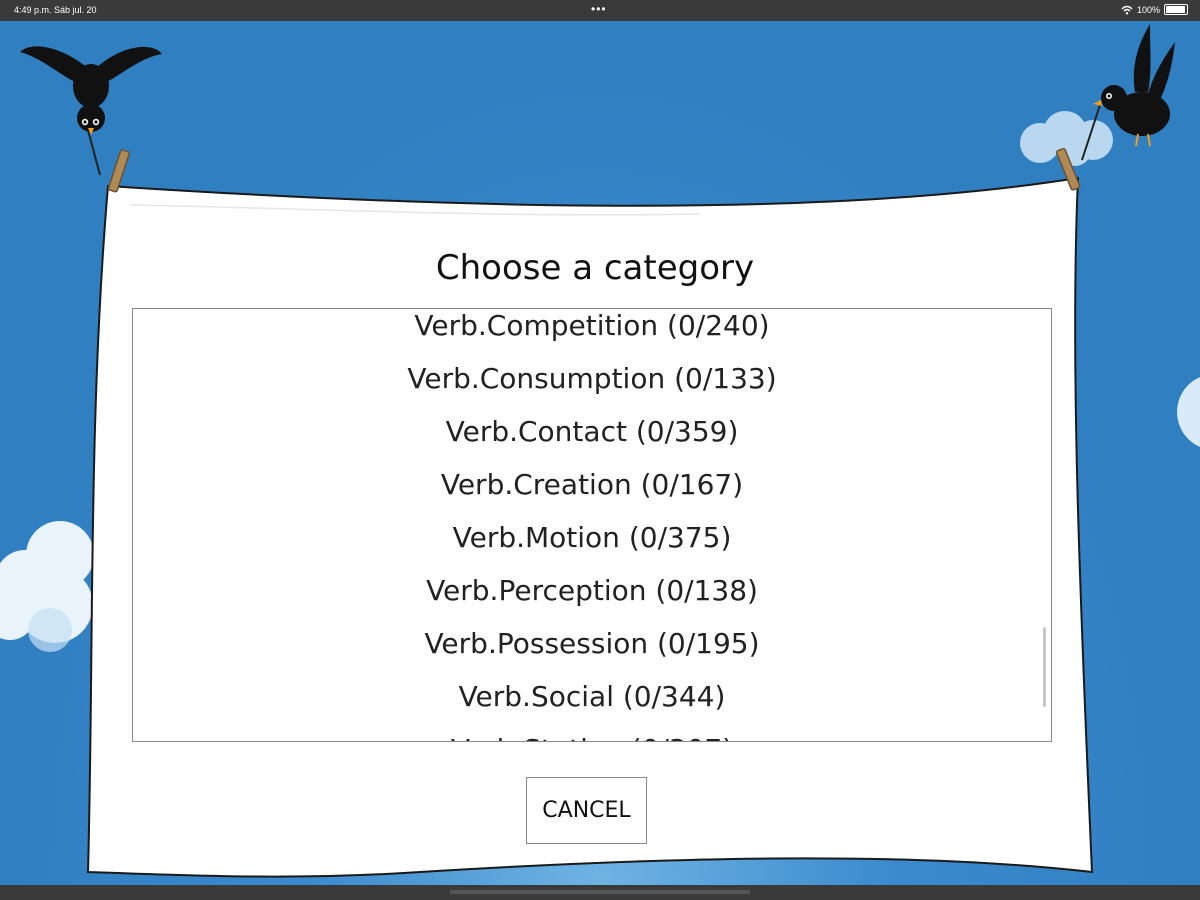  Describe the element at coordinates (592, 431) in the screenshot. I see `category-item: Verb.Contact (0/359)` at that location.